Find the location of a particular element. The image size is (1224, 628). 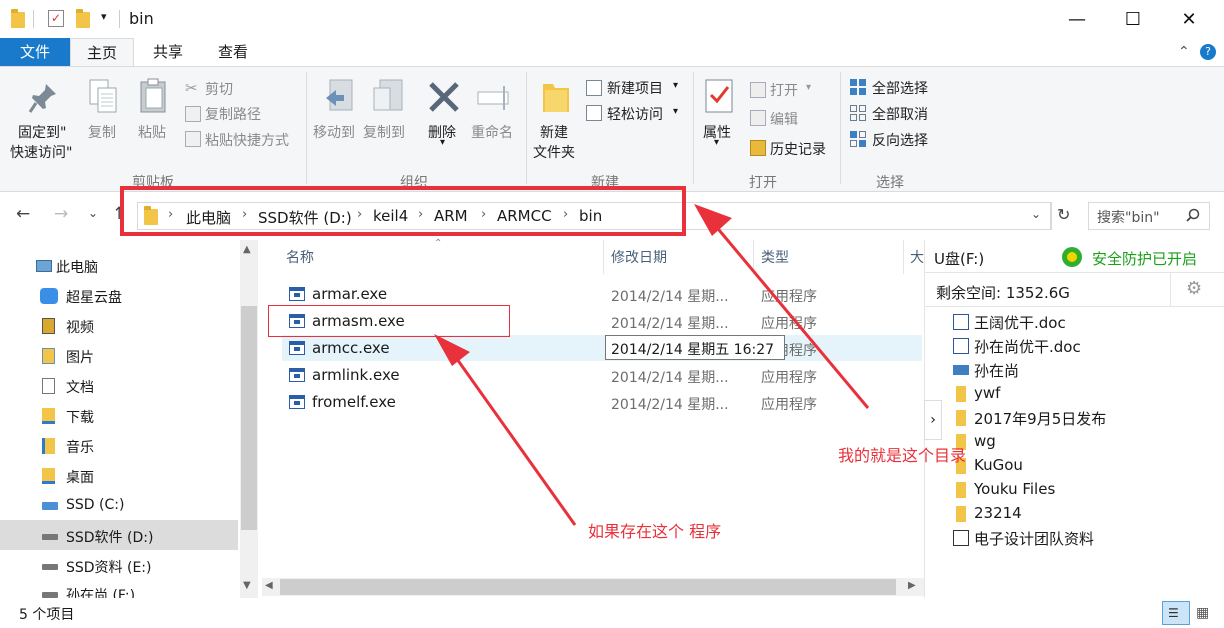

collapse-ribbon-icon: ⌃ is located at coordinates (1184, 52).